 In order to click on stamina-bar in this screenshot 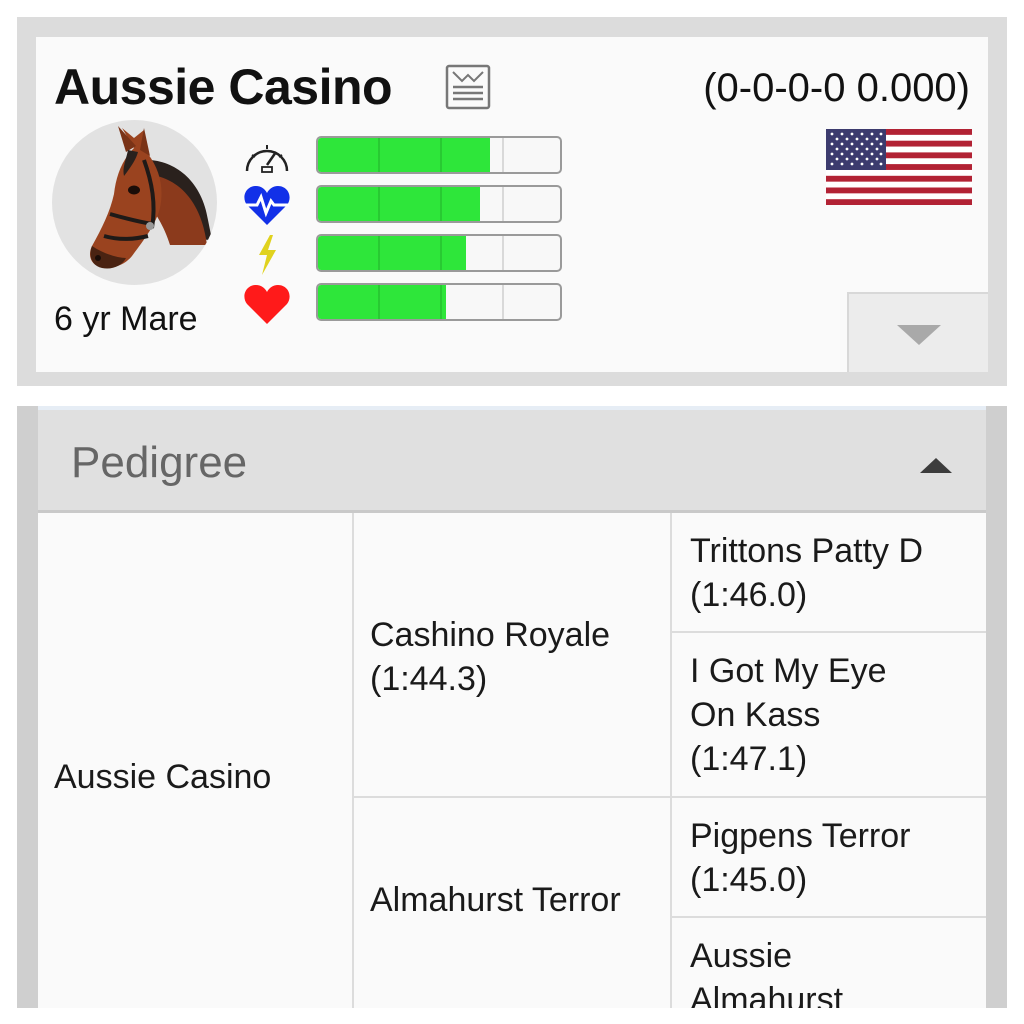, I will do `click(439, 204)`.